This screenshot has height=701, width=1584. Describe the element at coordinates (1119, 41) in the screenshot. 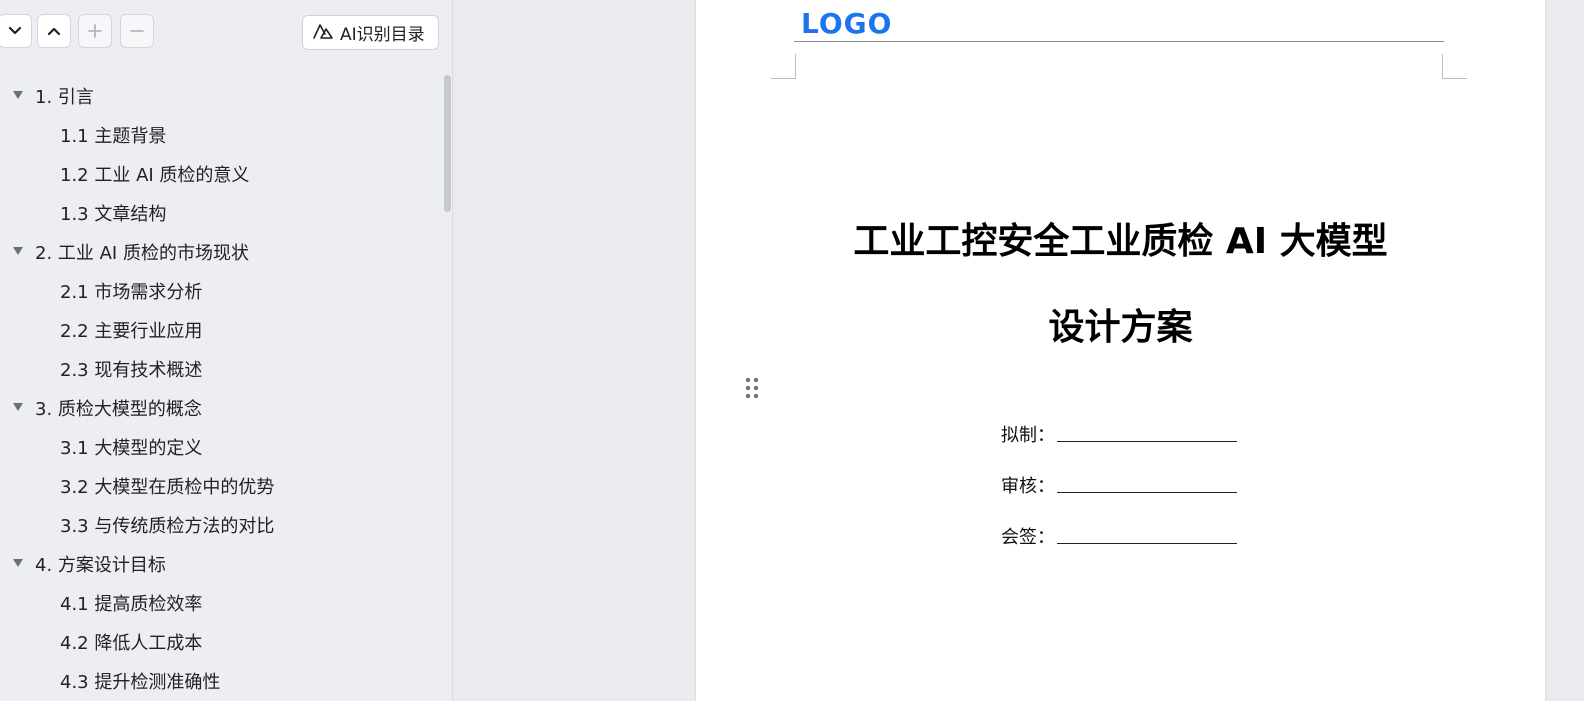

I see `header-divider` at that location.